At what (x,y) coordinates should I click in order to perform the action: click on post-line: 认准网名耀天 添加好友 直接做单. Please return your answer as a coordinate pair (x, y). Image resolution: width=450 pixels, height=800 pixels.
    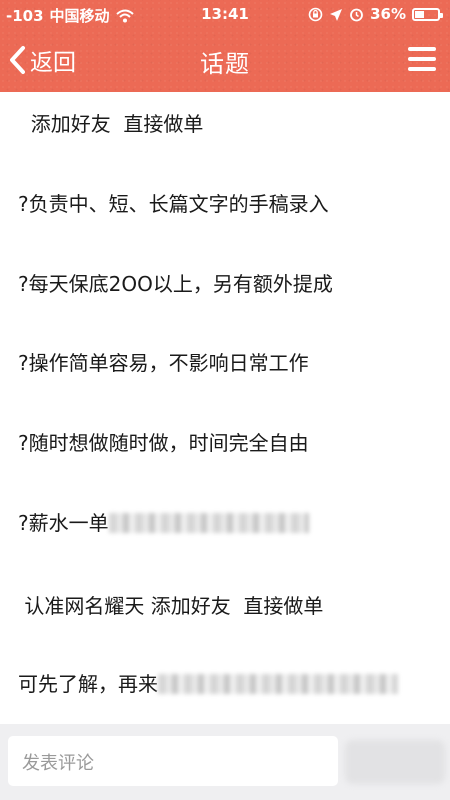
    Looking at the image, I should click on (171, 606).